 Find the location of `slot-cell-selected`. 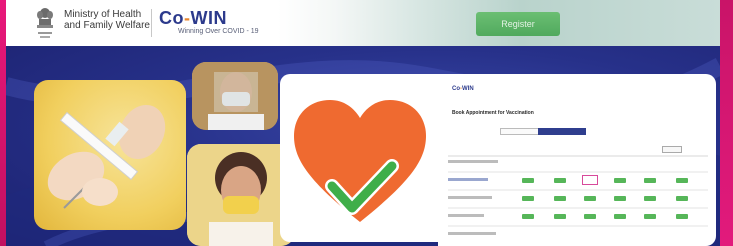

slot-cell-selected is located at coordinates (590, 180).